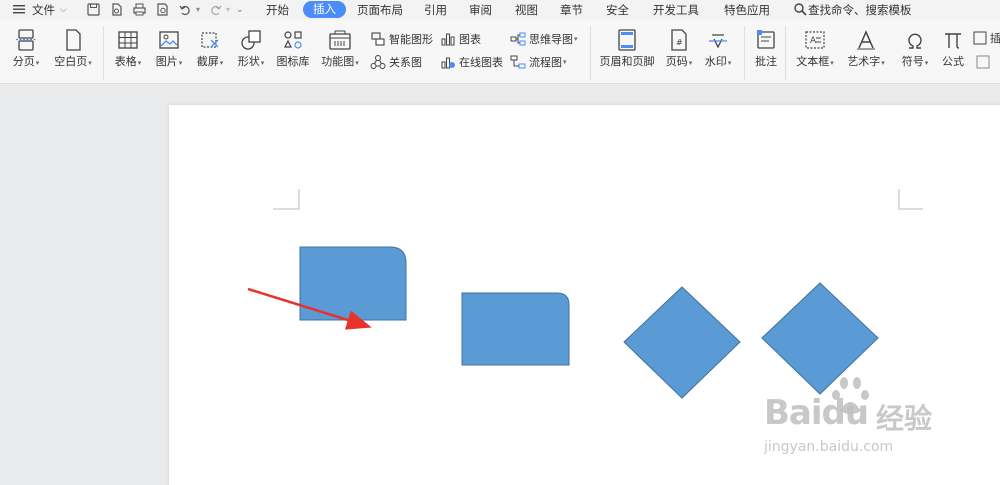 The width and height of the screenshot is (1000, 485). Describe the element at coordinates (23, 61) in the screenshot. I see `page-break-label: 分页` at that location.